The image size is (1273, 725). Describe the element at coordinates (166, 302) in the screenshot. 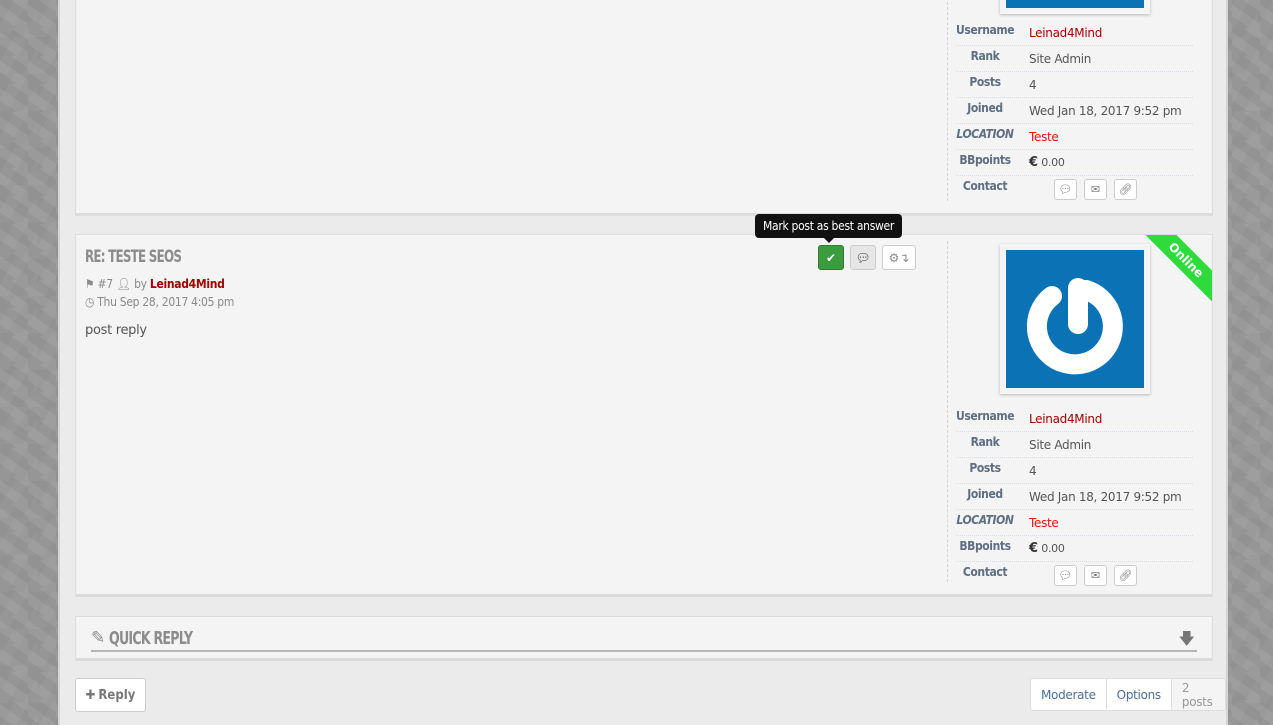

I see `post-date: Thu Sep 28, 2017 4:05 pm` at that location.